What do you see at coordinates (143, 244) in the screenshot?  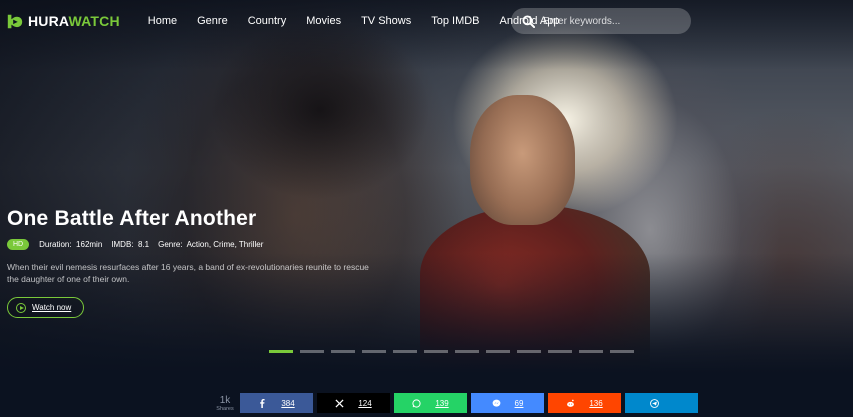 I see `imdb-value: 8.1` at bounding box center [143, 244].